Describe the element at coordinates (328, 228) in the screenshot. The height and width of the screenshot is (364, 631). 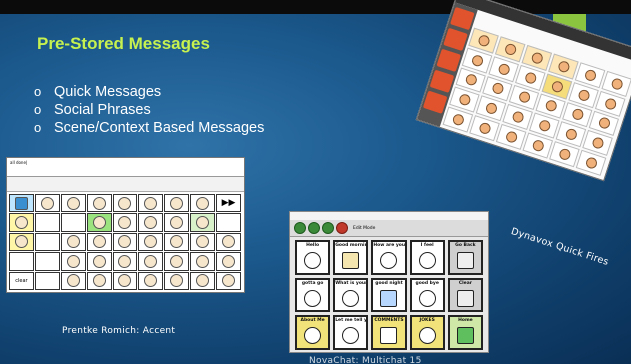
I see `home-circle-icon` at that location.